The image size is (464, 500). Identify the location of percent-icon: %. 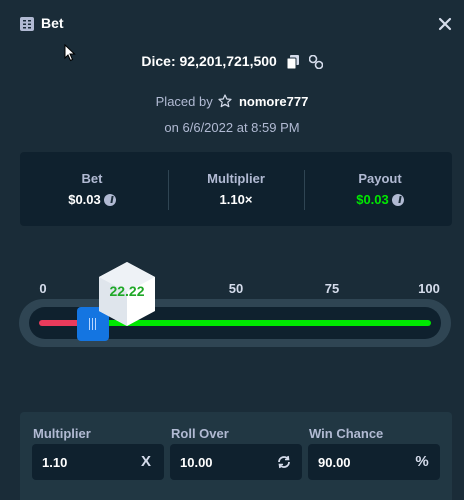
(422, 461).